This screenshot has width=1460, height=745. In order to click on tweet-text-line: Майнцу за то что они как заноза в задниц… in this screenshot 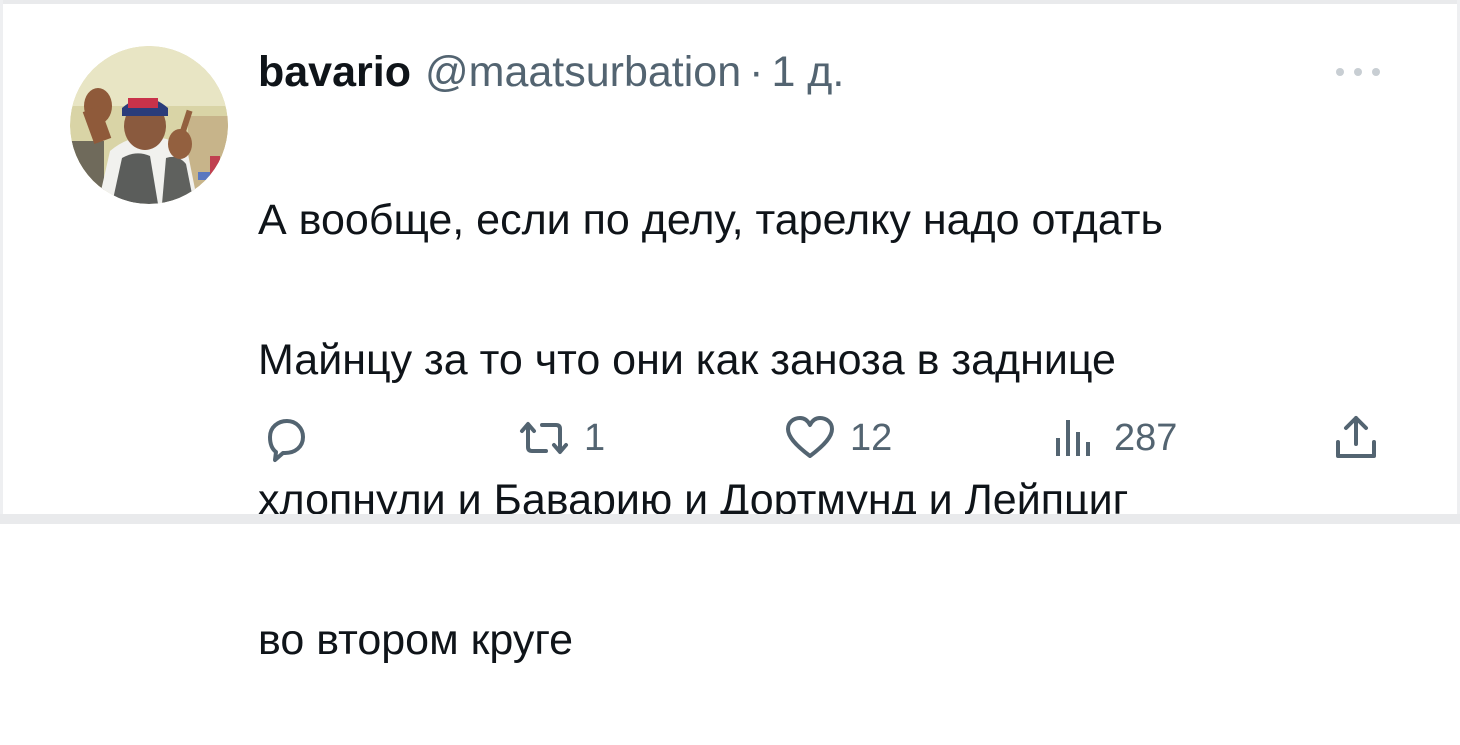, I will do `click(687, 360)`.